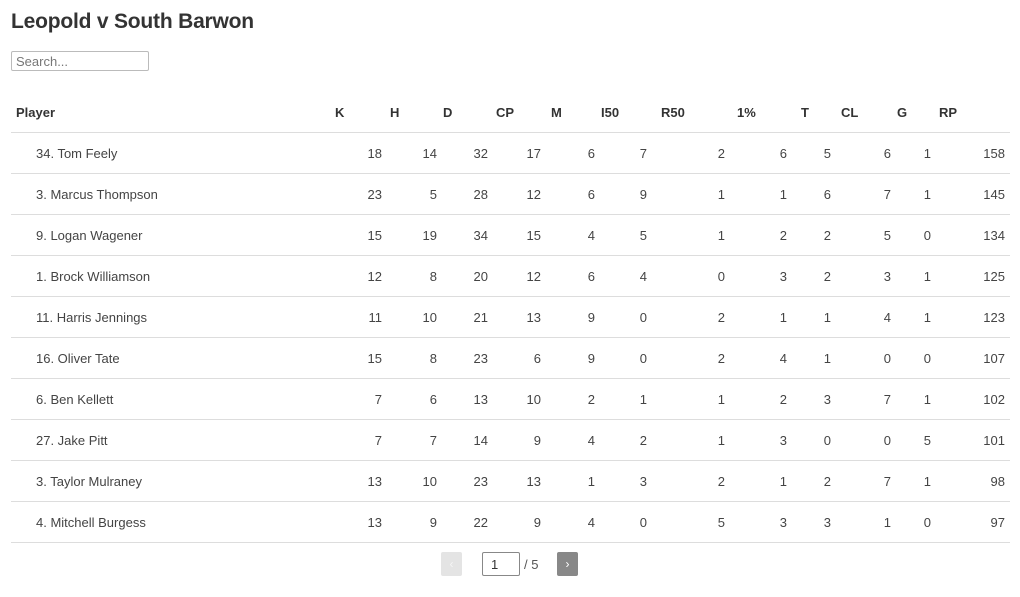 This screenshot has height=597, width=1020. Describe the element at coordinates (974, 194) in the screenshot. I see `stat-rp: 145` at that location.